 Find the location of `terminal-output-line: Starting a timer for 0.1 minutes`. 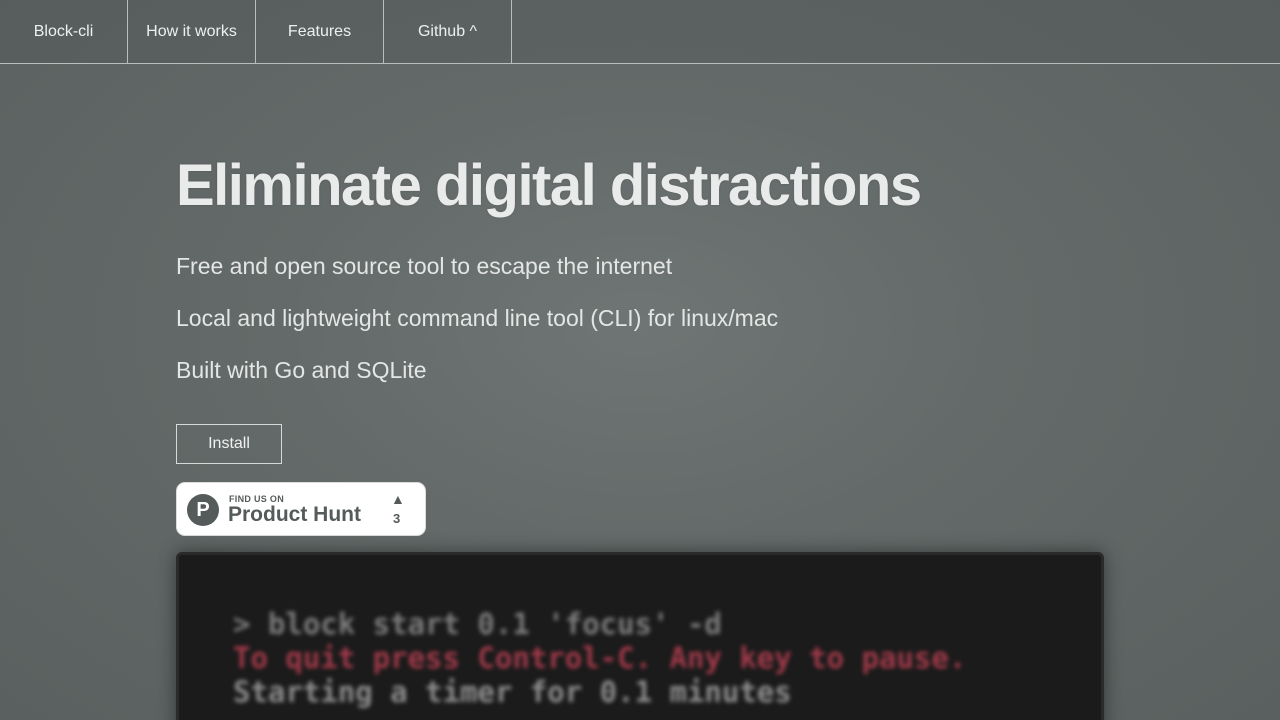

terminal-output-line: Starting a timer for 0.1 minutes is located at coordinates (512, 692).